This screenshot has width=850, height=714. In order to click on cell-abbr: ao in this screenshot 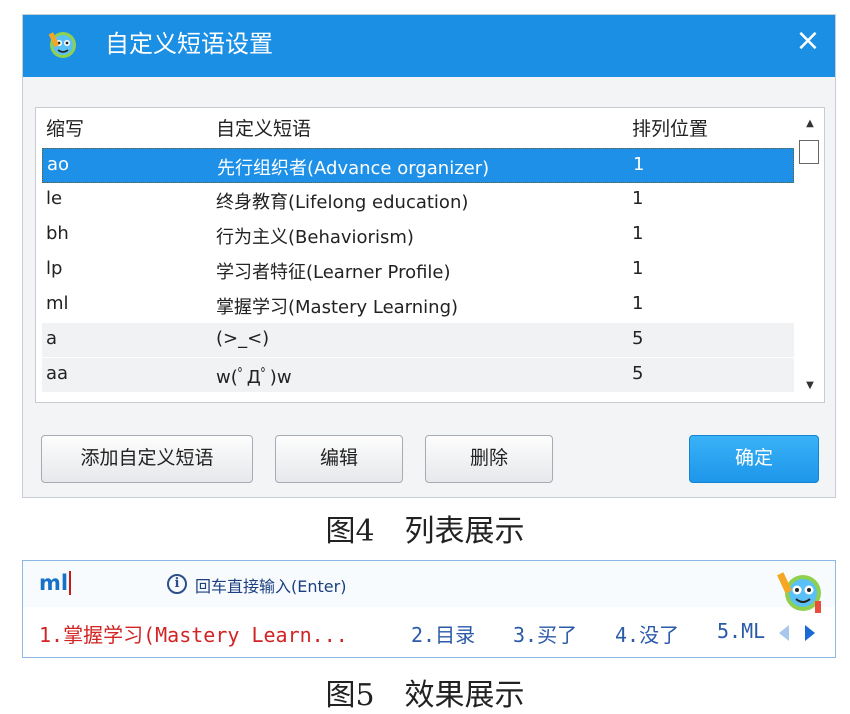, I will do `click(58, 164)`.